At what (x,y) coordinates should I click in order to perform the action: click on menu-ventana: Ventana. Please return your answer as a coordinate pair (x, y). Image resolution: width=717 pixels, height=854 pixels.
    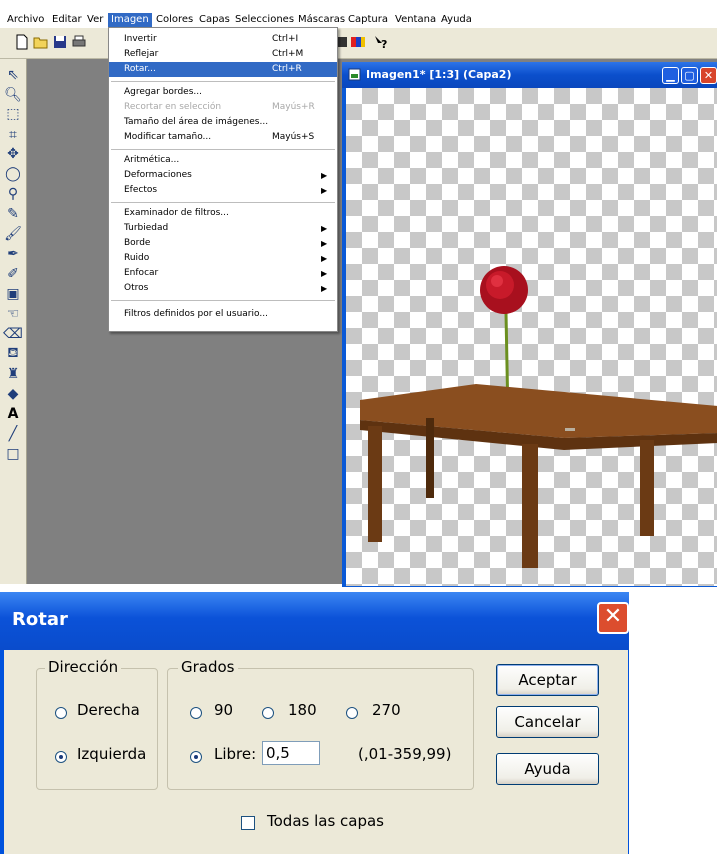
    Looking at the image, I should click on (415, 20).